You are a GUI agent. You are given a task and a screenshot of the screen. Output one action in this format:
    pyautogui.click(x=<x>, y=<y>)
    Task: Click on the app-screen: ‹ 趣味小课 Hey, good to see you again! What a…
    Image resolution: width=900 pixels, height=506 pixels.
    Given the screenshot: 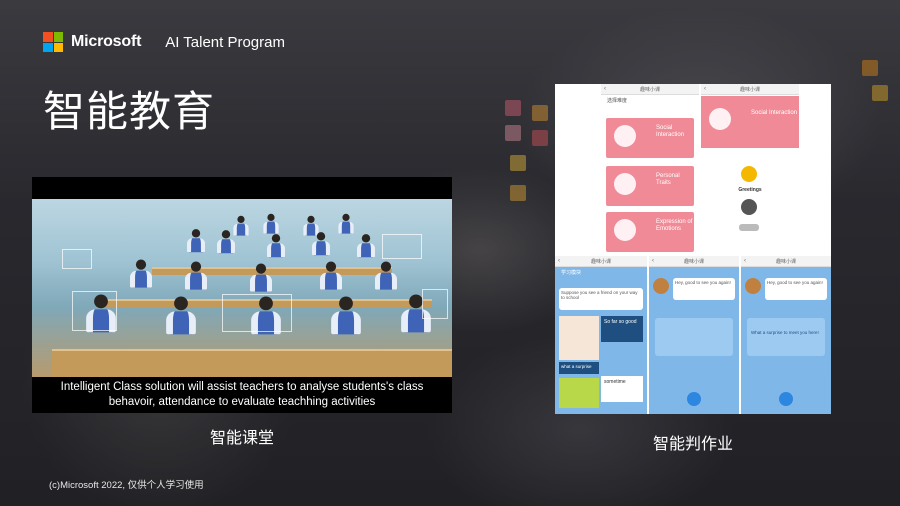 What is the action you would take?
    pyautogui.click(x=786, y=335)
    